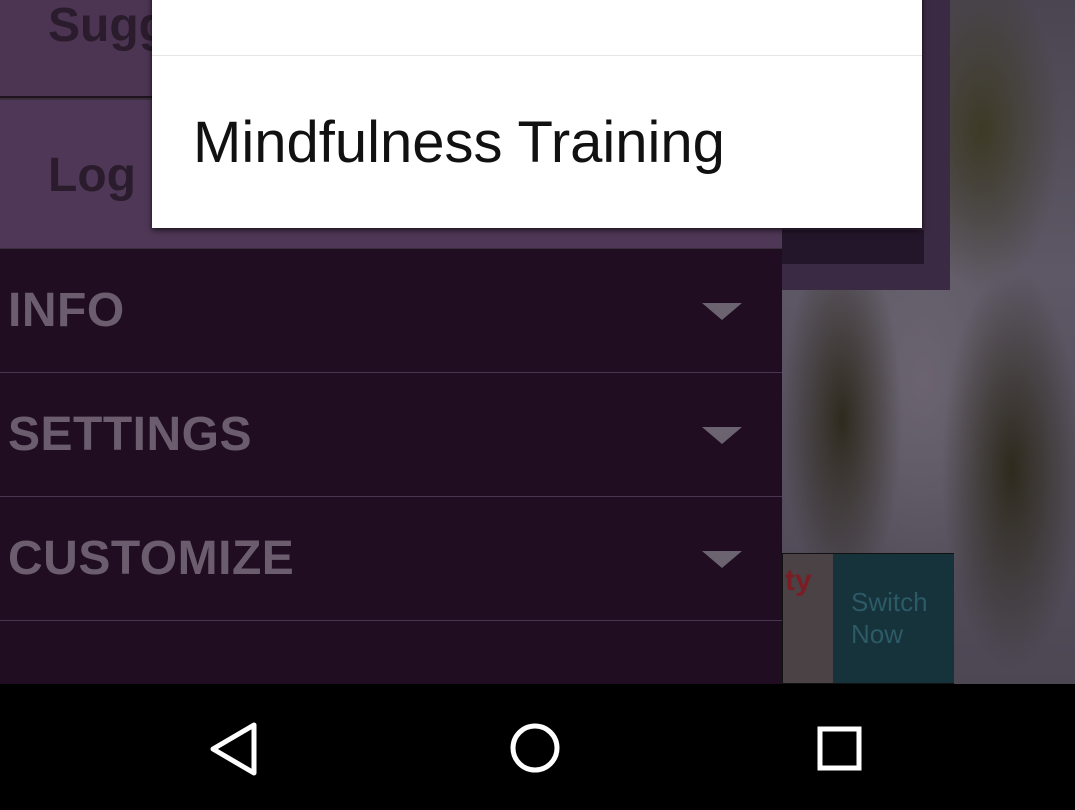  I want to click on ad-banner-left: ty, so click(808, 618).